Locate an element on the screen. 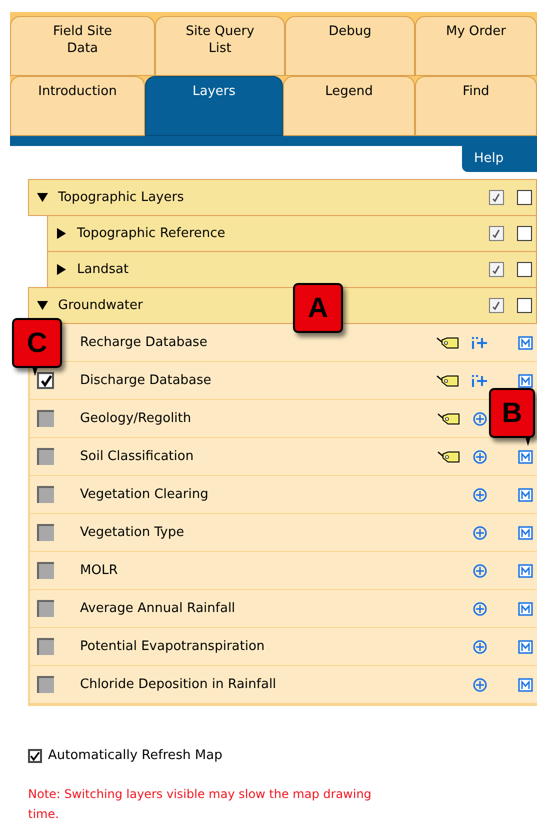 Image resolution: width=537 pixels, height=827 pixels. tab: Field Site Data is located at coordinates (82, 46).